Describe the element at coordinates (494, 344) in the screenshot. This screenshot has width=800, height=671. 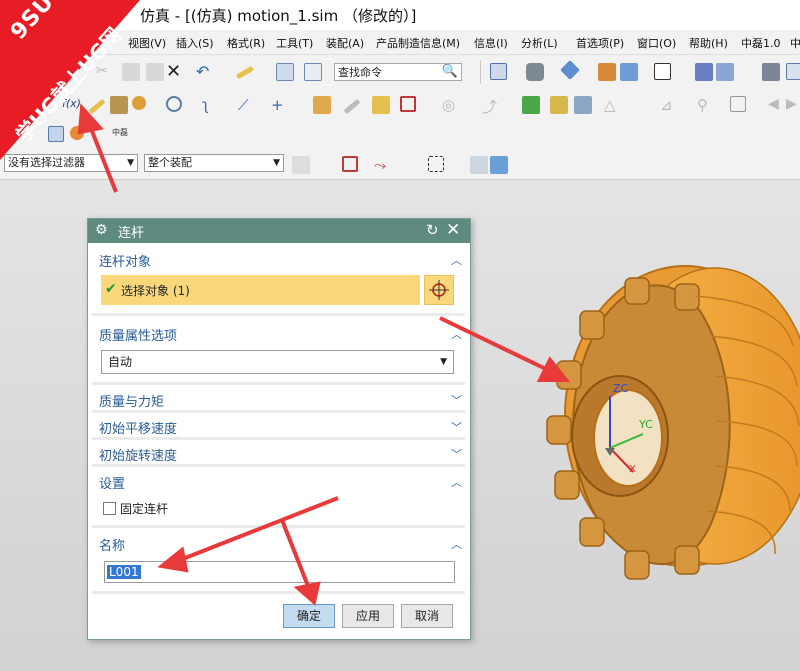
I see `arrow-to-gear` at that location.